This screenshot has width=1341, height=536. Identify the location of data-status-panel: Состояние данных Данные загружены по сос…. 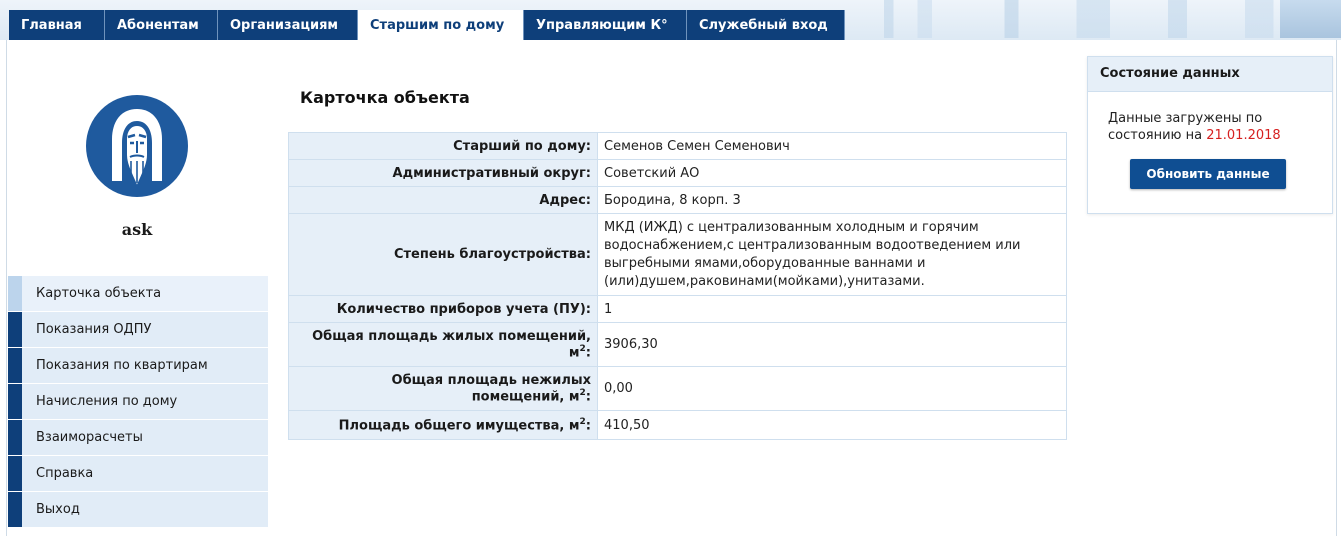
(1210, 135).